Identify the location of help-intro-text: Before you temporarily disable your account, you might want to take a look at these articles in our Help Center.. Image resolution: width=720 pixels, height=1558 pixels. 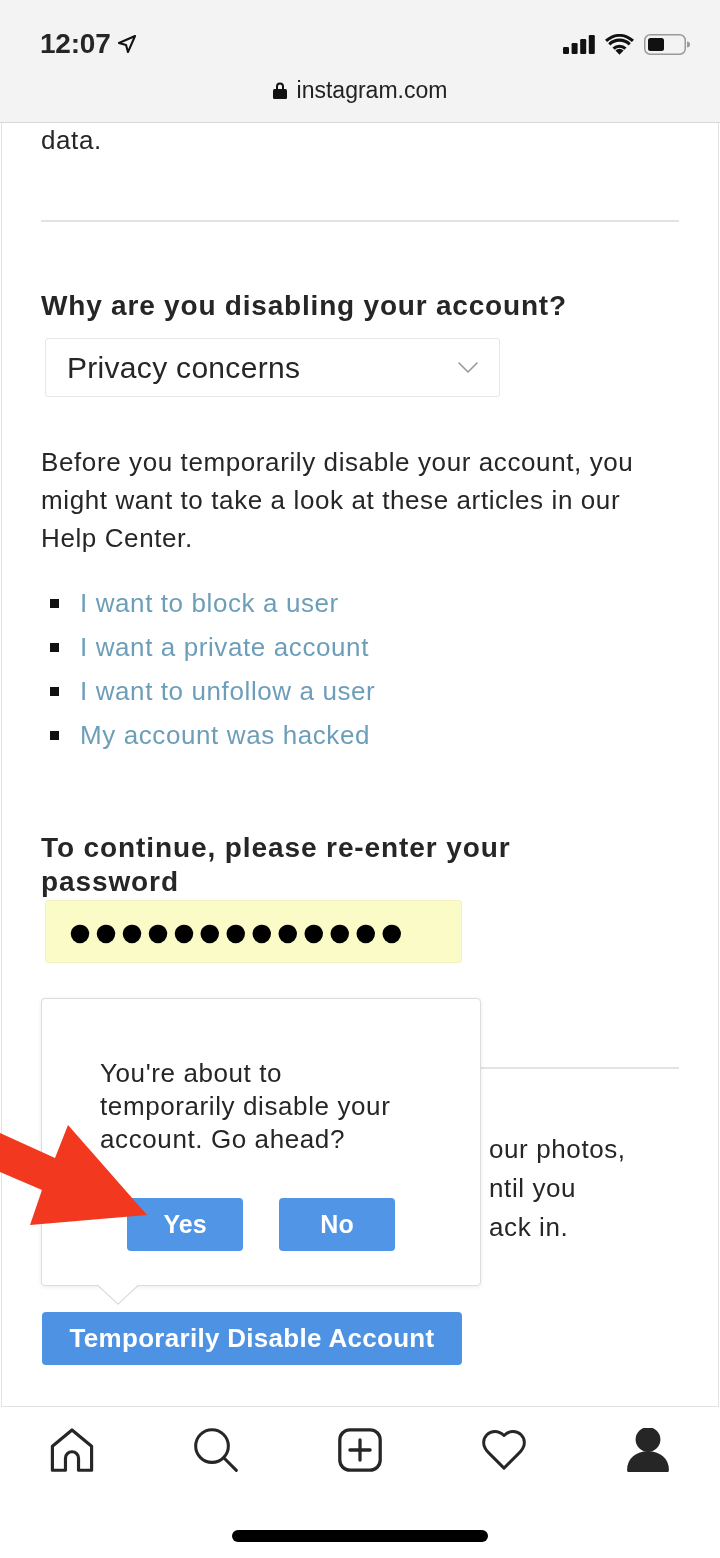
(338, 500).